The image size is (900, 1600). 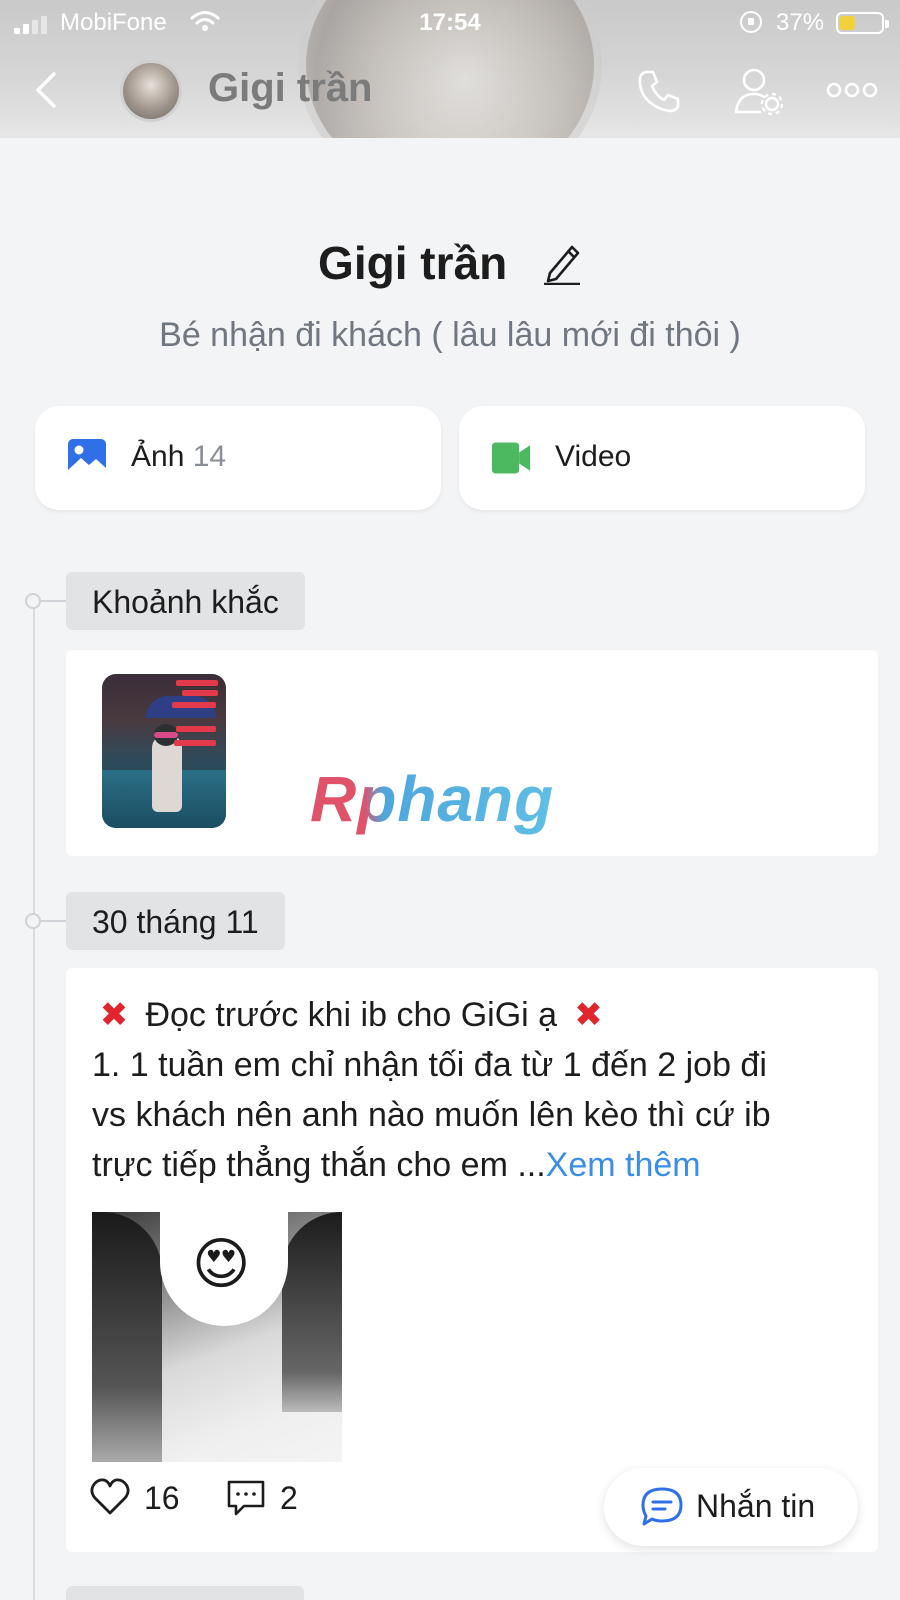 I want to click on header-title: Gigi trần, so click(x=290, y=88).